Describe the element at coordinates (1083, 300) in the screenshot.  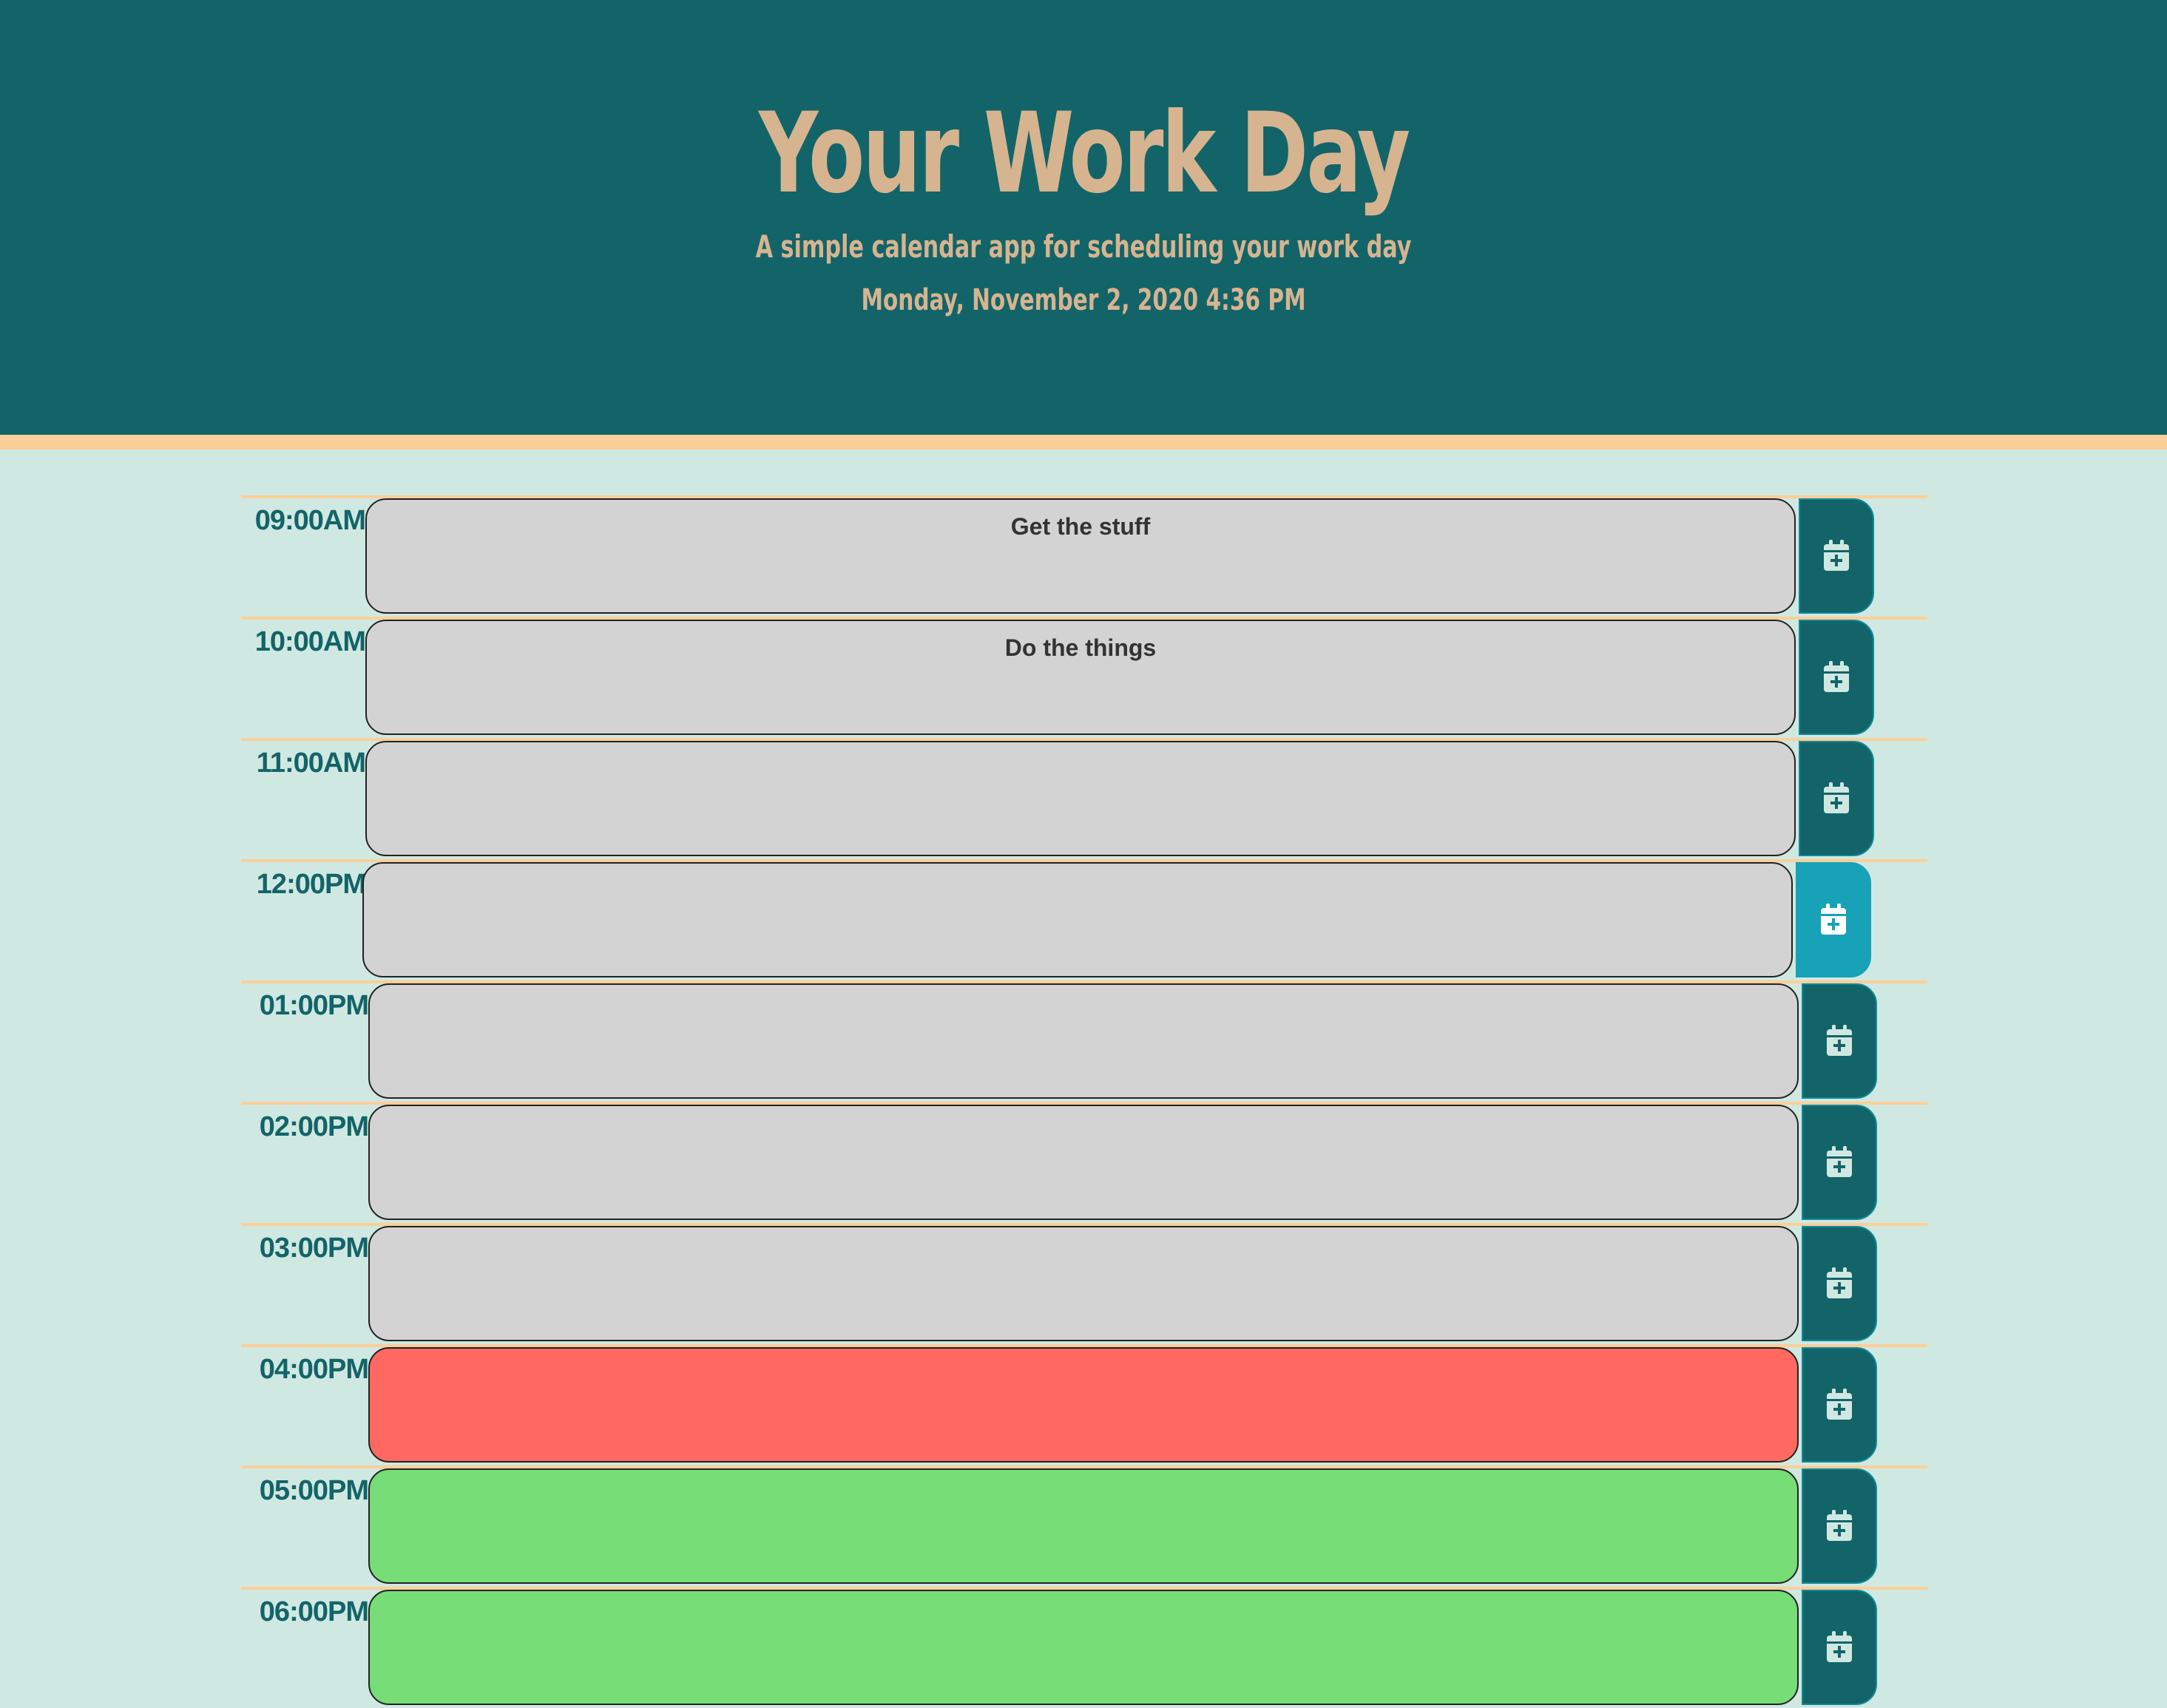
I see `current-datetime: Monday, November 2, 2020 4:36 PM` at that location.